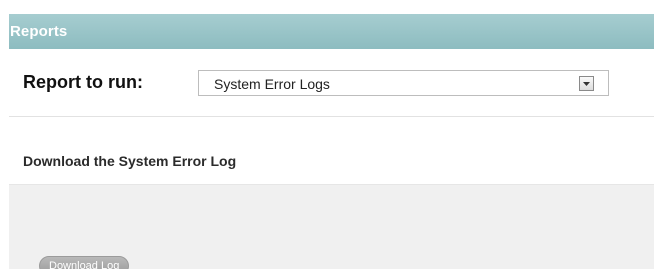 This screenshot has height=269, width=654. Describe the element at coordinates (272, 84) in the screenshot. I see `report-select-value: System Error Logs` at that location.